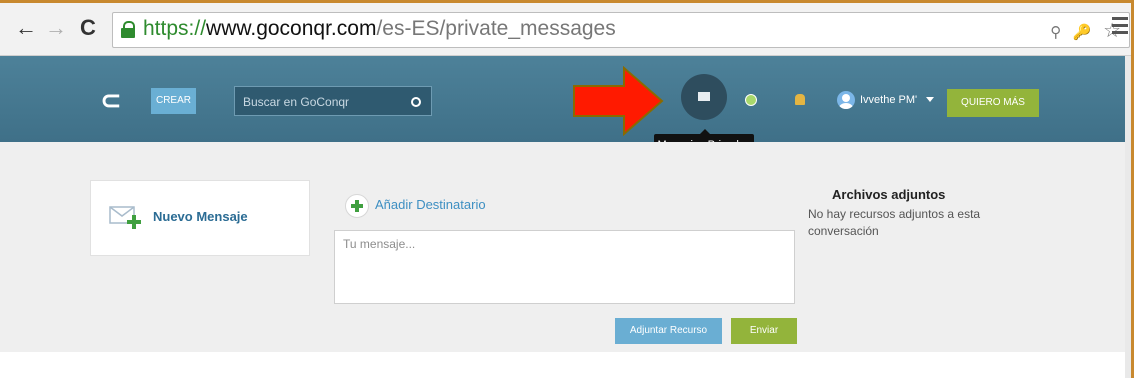 The image size is (1134, 378). I want to click on send-button: Enviar, so click(764, 331).